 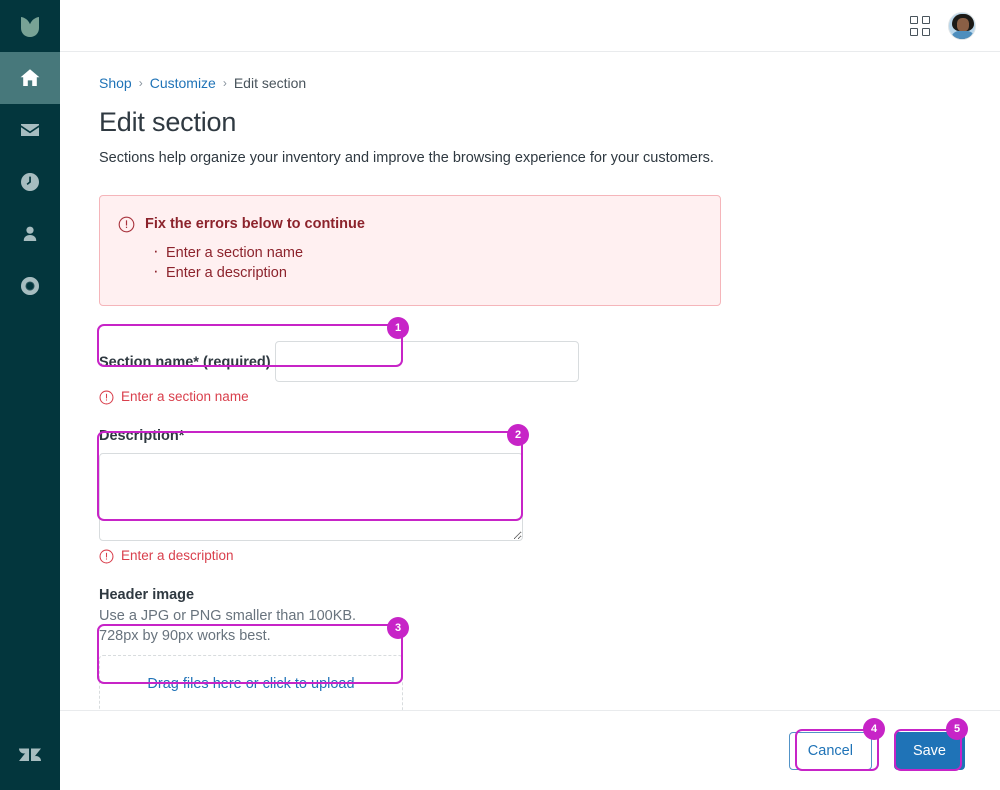 I want to click on sidebar-nav-list, so click(x=30, y=182).